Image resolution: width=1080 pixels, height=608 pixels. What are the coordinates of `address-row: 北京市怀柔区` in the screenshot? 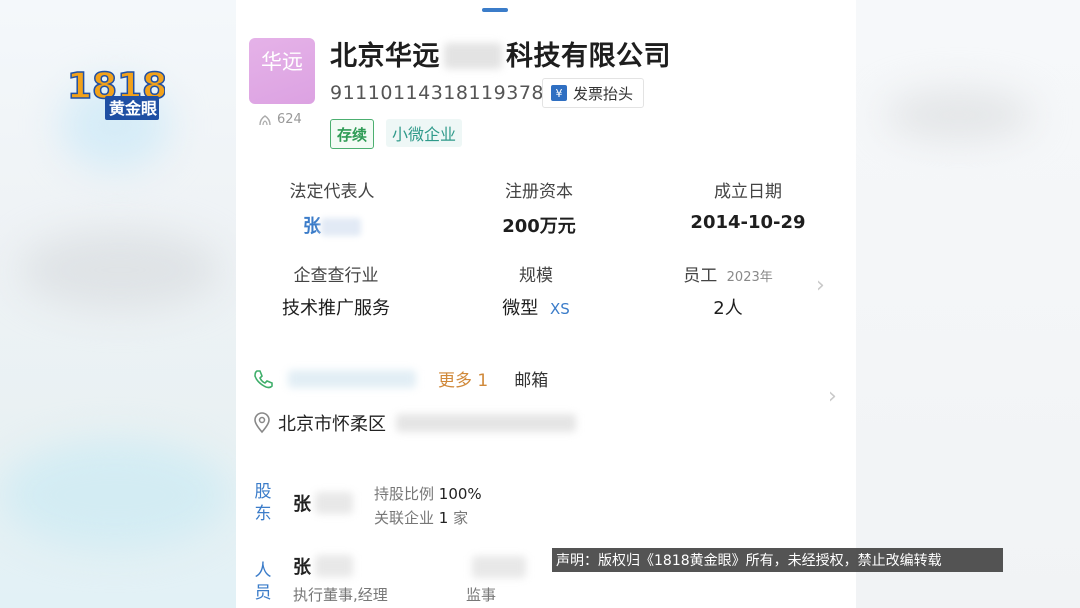 It's located at (414, 423).